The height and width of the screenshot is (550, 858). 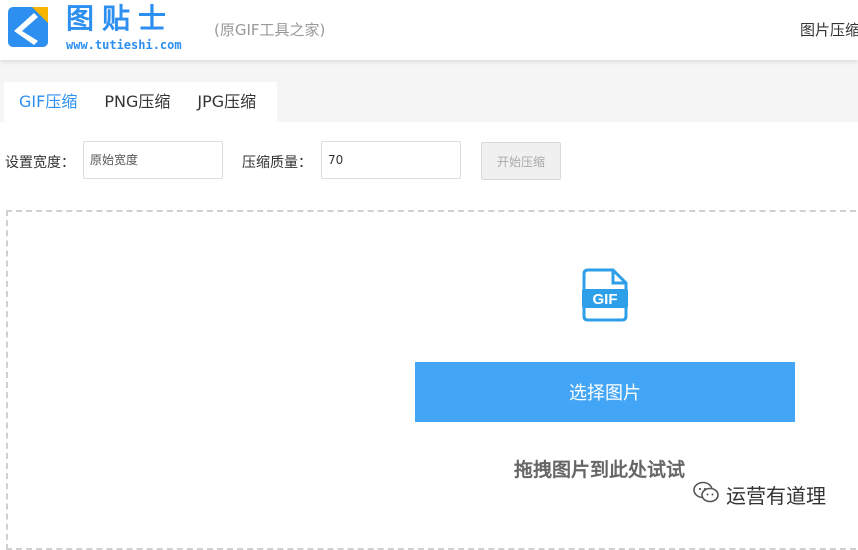 I want to click on tab-jpg-compress: JPG压缩, so click(x=225, y=102).